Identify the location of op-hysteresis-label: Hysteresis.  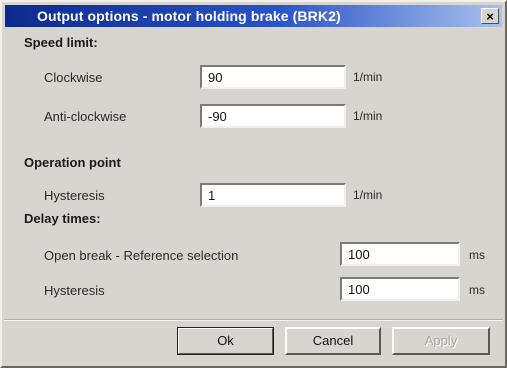
(74, 195).